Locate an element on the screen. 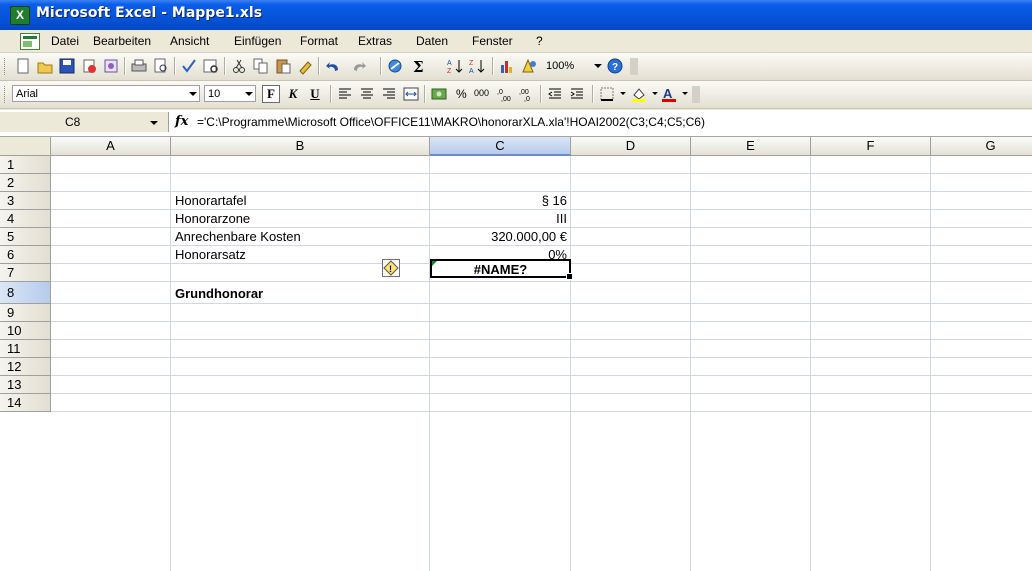 Image resolution: width=1032 pixels, height=571 pixels. column-header-b: B is located at coordinates (300, 146).